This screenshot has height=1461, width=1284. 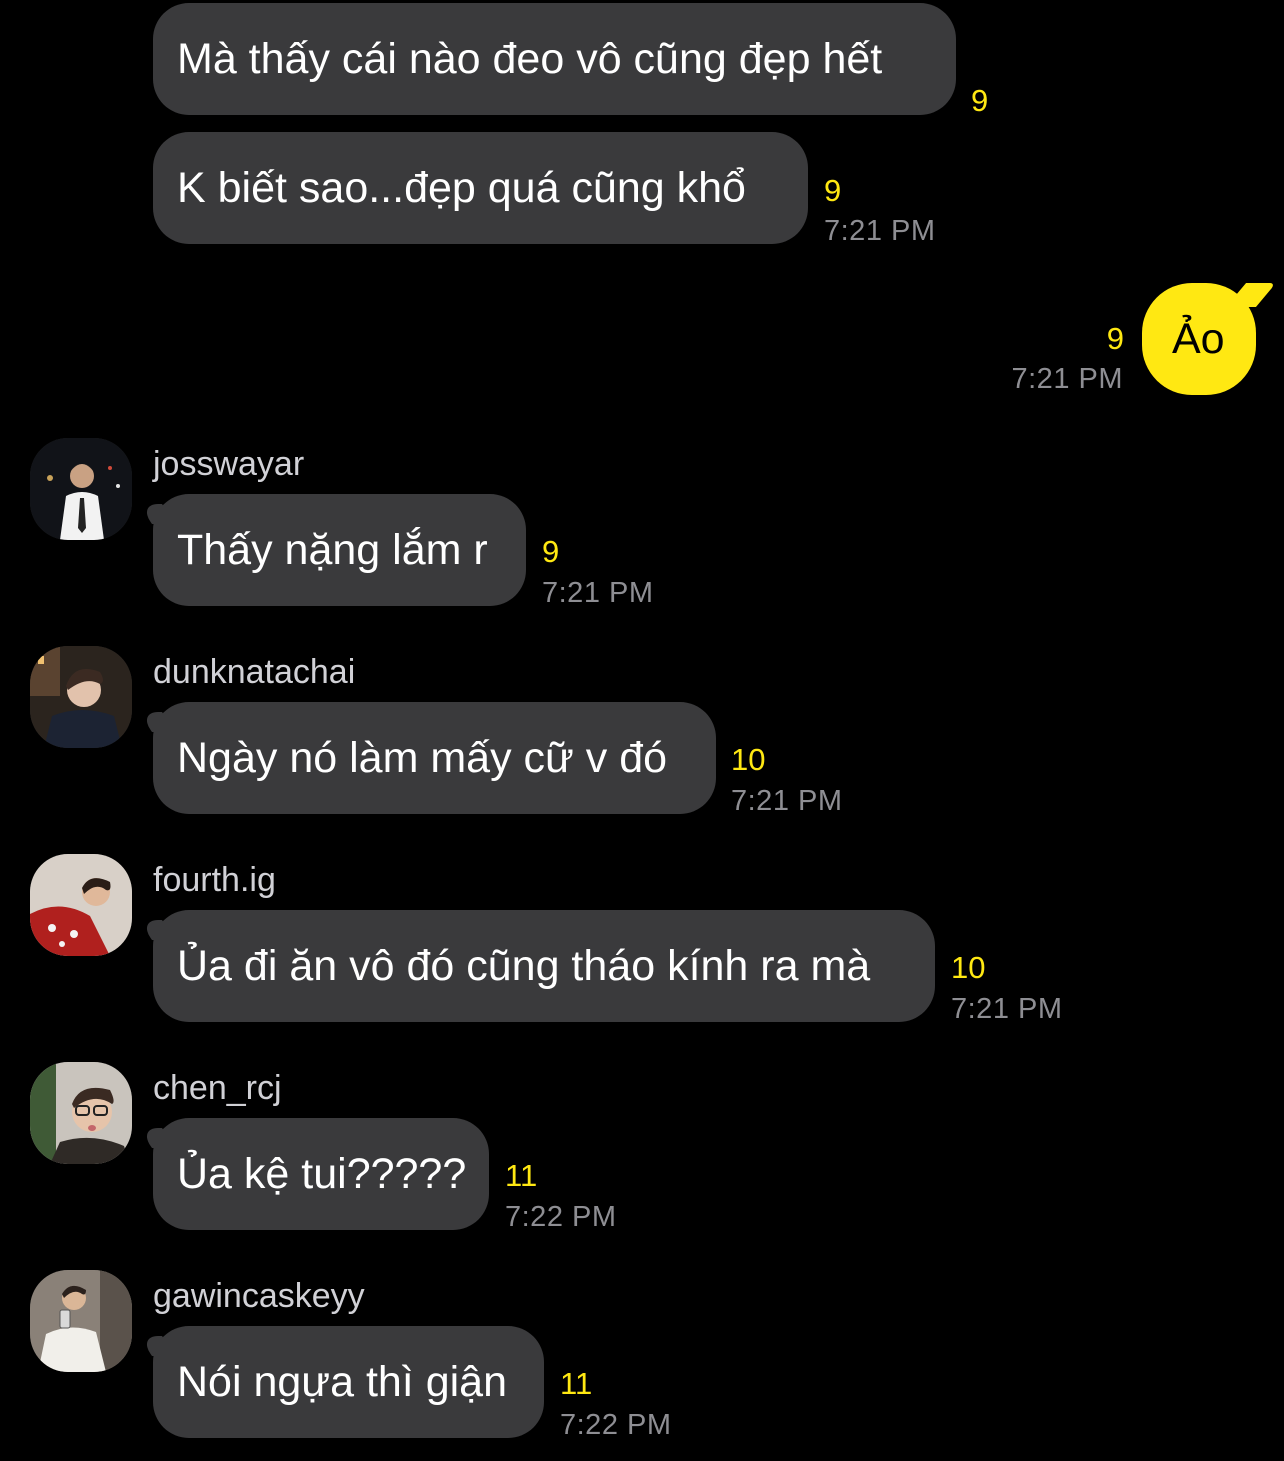 I want to click on message-bubble: Ủa kệ tui?????, so click(x=321, y=1174).